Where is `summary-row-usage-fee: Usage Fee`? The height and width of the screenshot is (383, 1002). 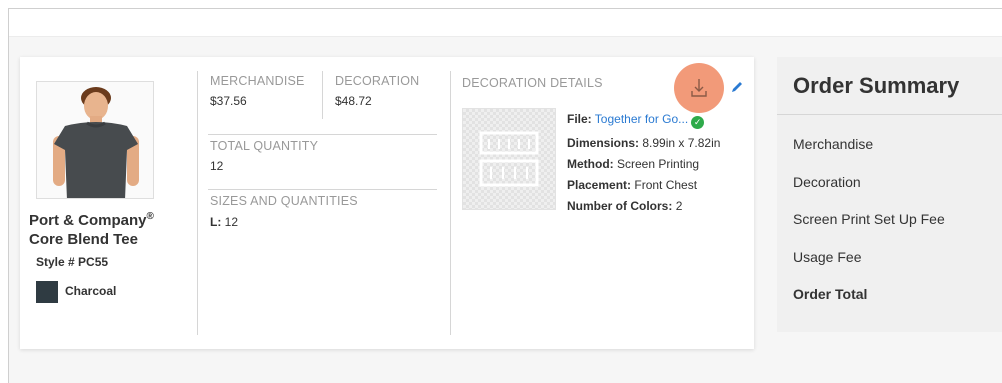
summary-row-usage-fee: Usage Fee is located at coordinates (827, 257).